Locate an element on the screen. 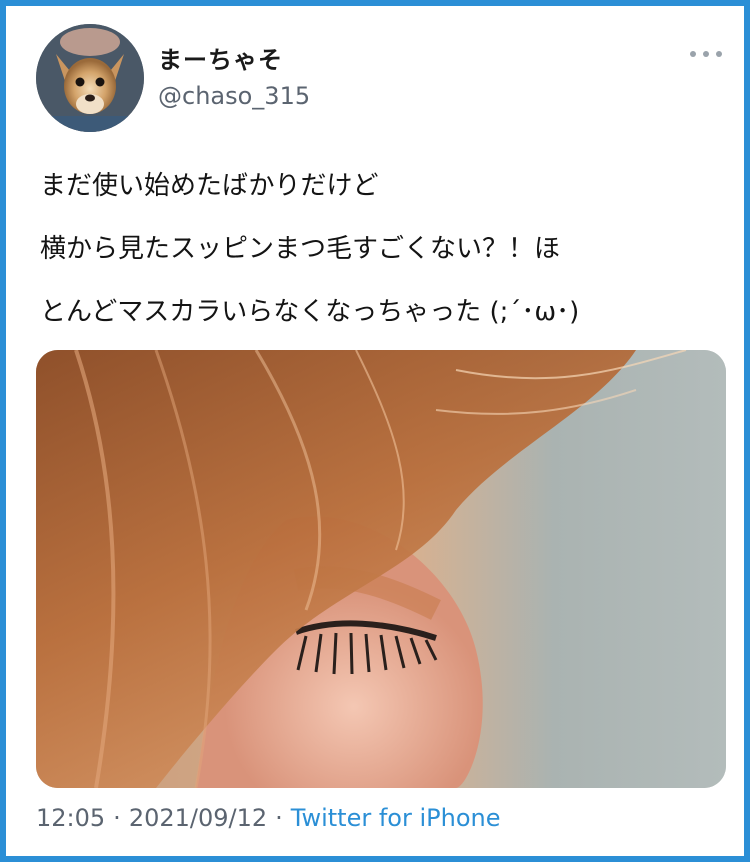  tweet-text-line: とんどマスカラいらなくなっちゃった (;´･ω･) is located at coordinates (310, 312).